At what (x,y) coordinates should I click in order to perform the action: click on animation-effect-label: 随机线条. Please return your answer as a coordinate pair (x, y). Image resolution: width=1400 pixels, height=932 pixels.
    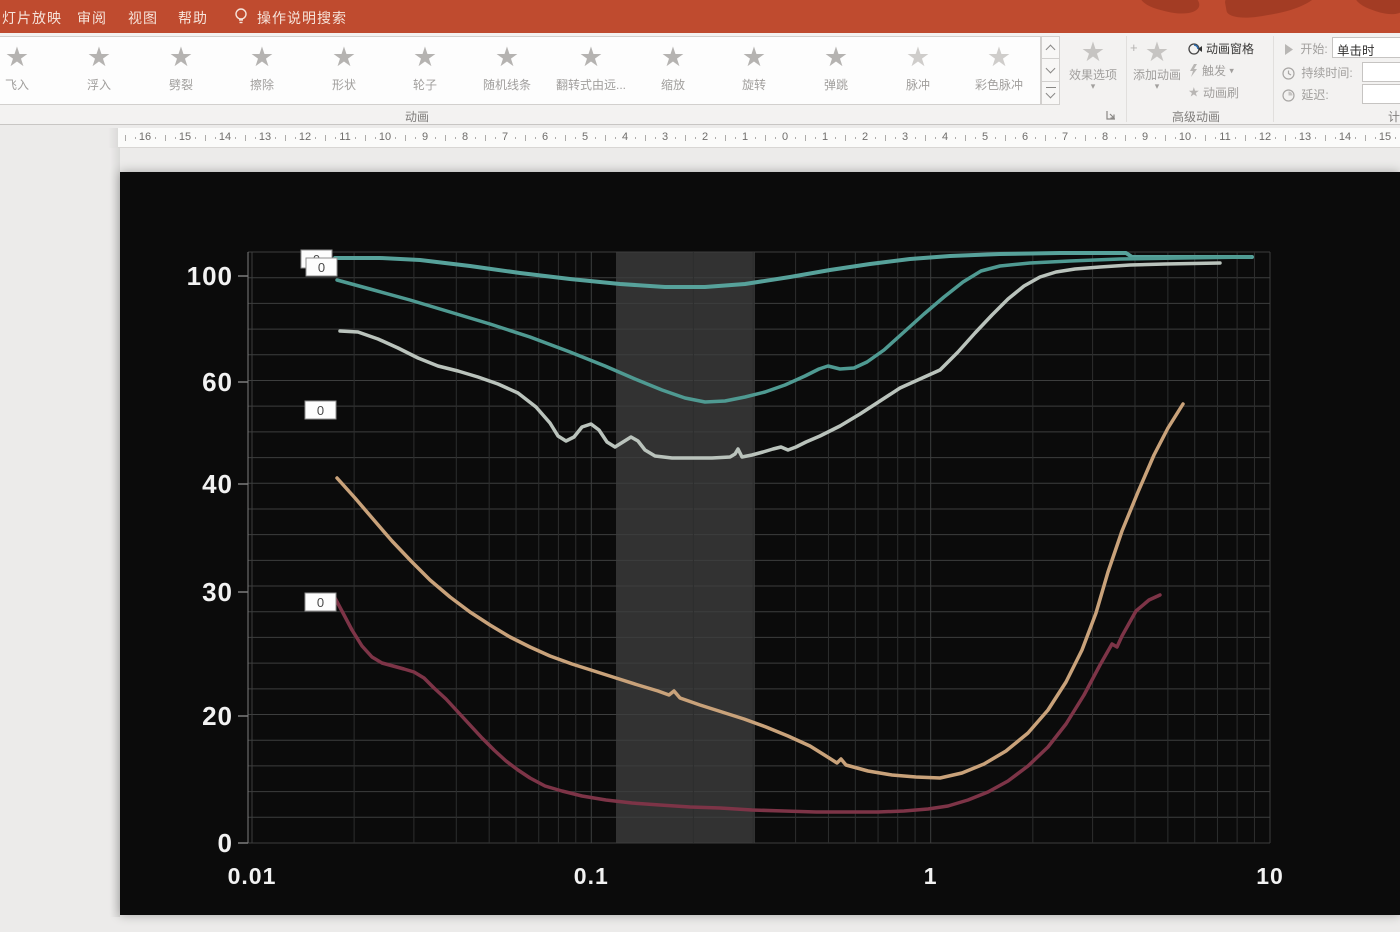
    Looking at the image, I should click on (506, 85).